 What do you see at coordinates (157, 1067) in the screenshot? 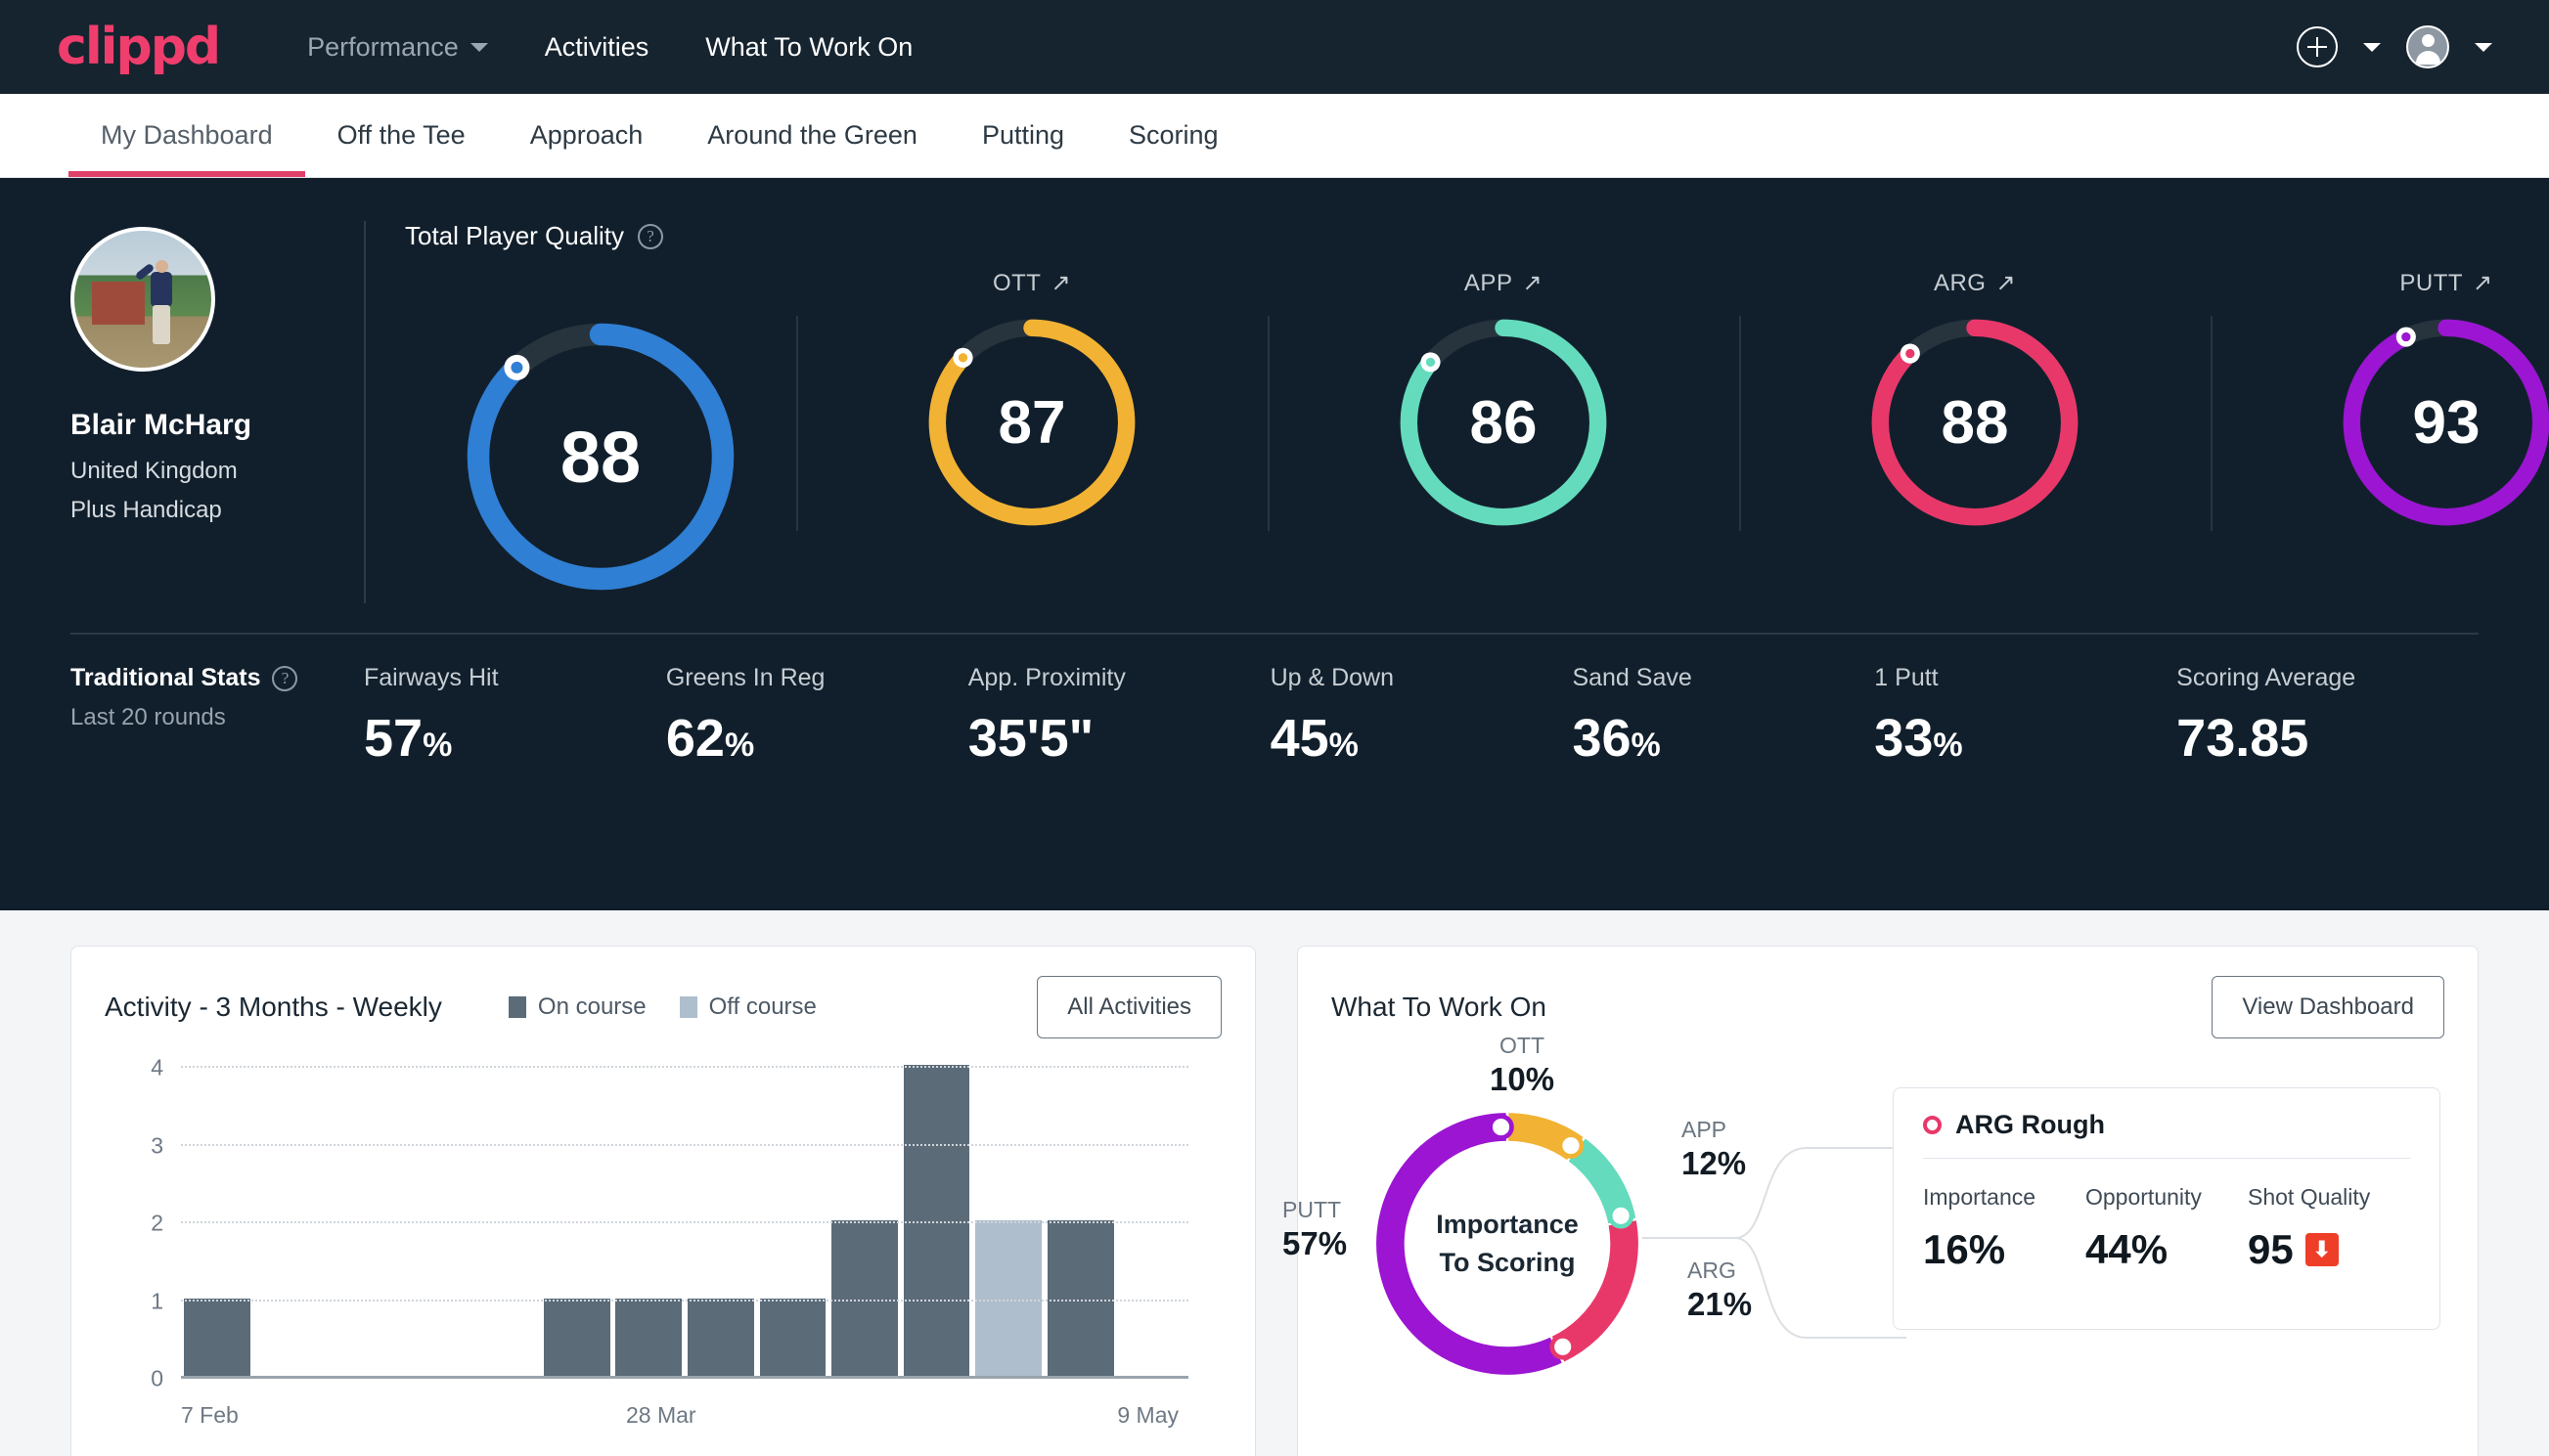
I see `y-axis-tick: 4` at bounding box center [157, 1067].